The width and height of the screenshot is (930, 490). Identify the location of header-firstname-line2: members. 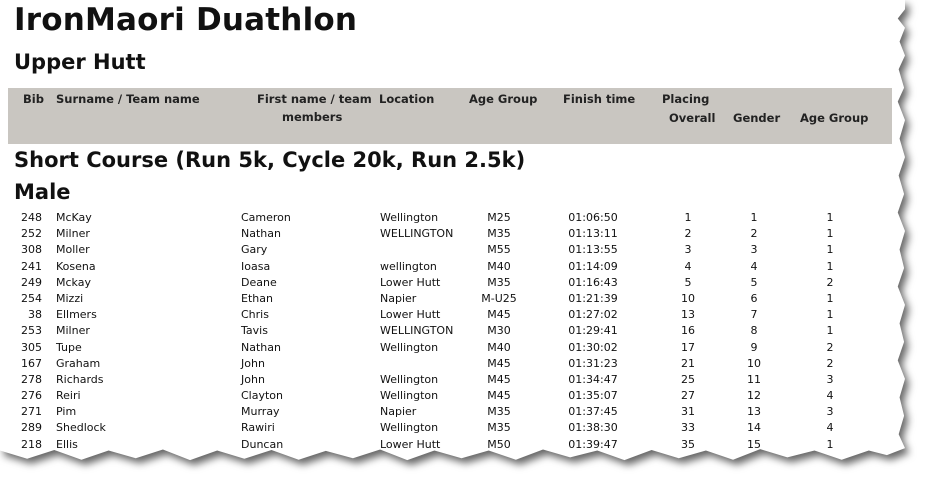
(312, 117).